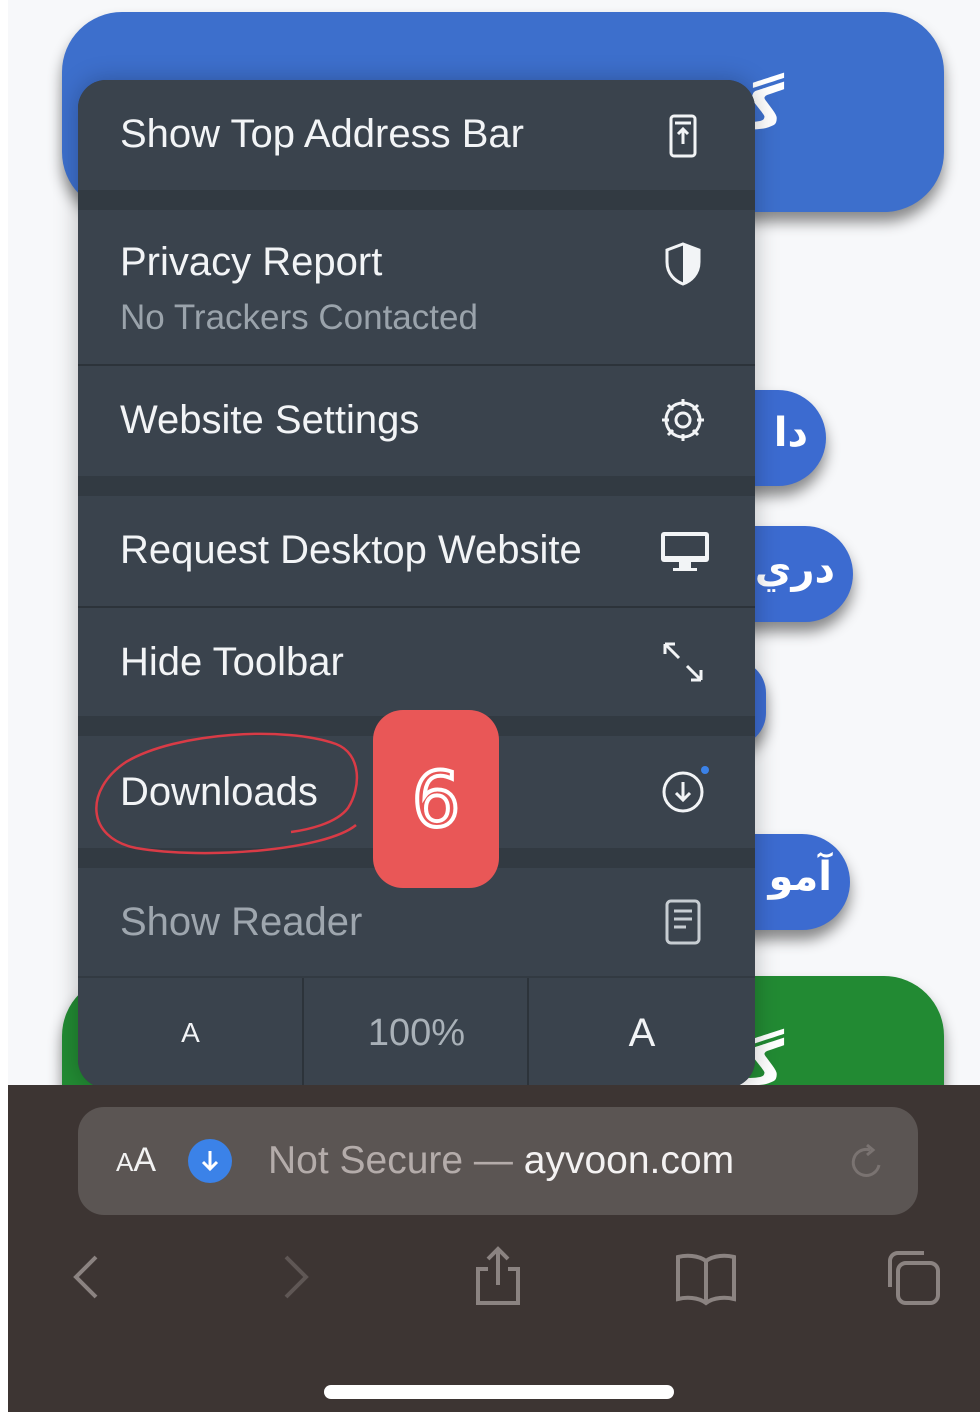 The height and width of the screenshot is (1412, 980). I want to click on document-icon, so click(683, 922).